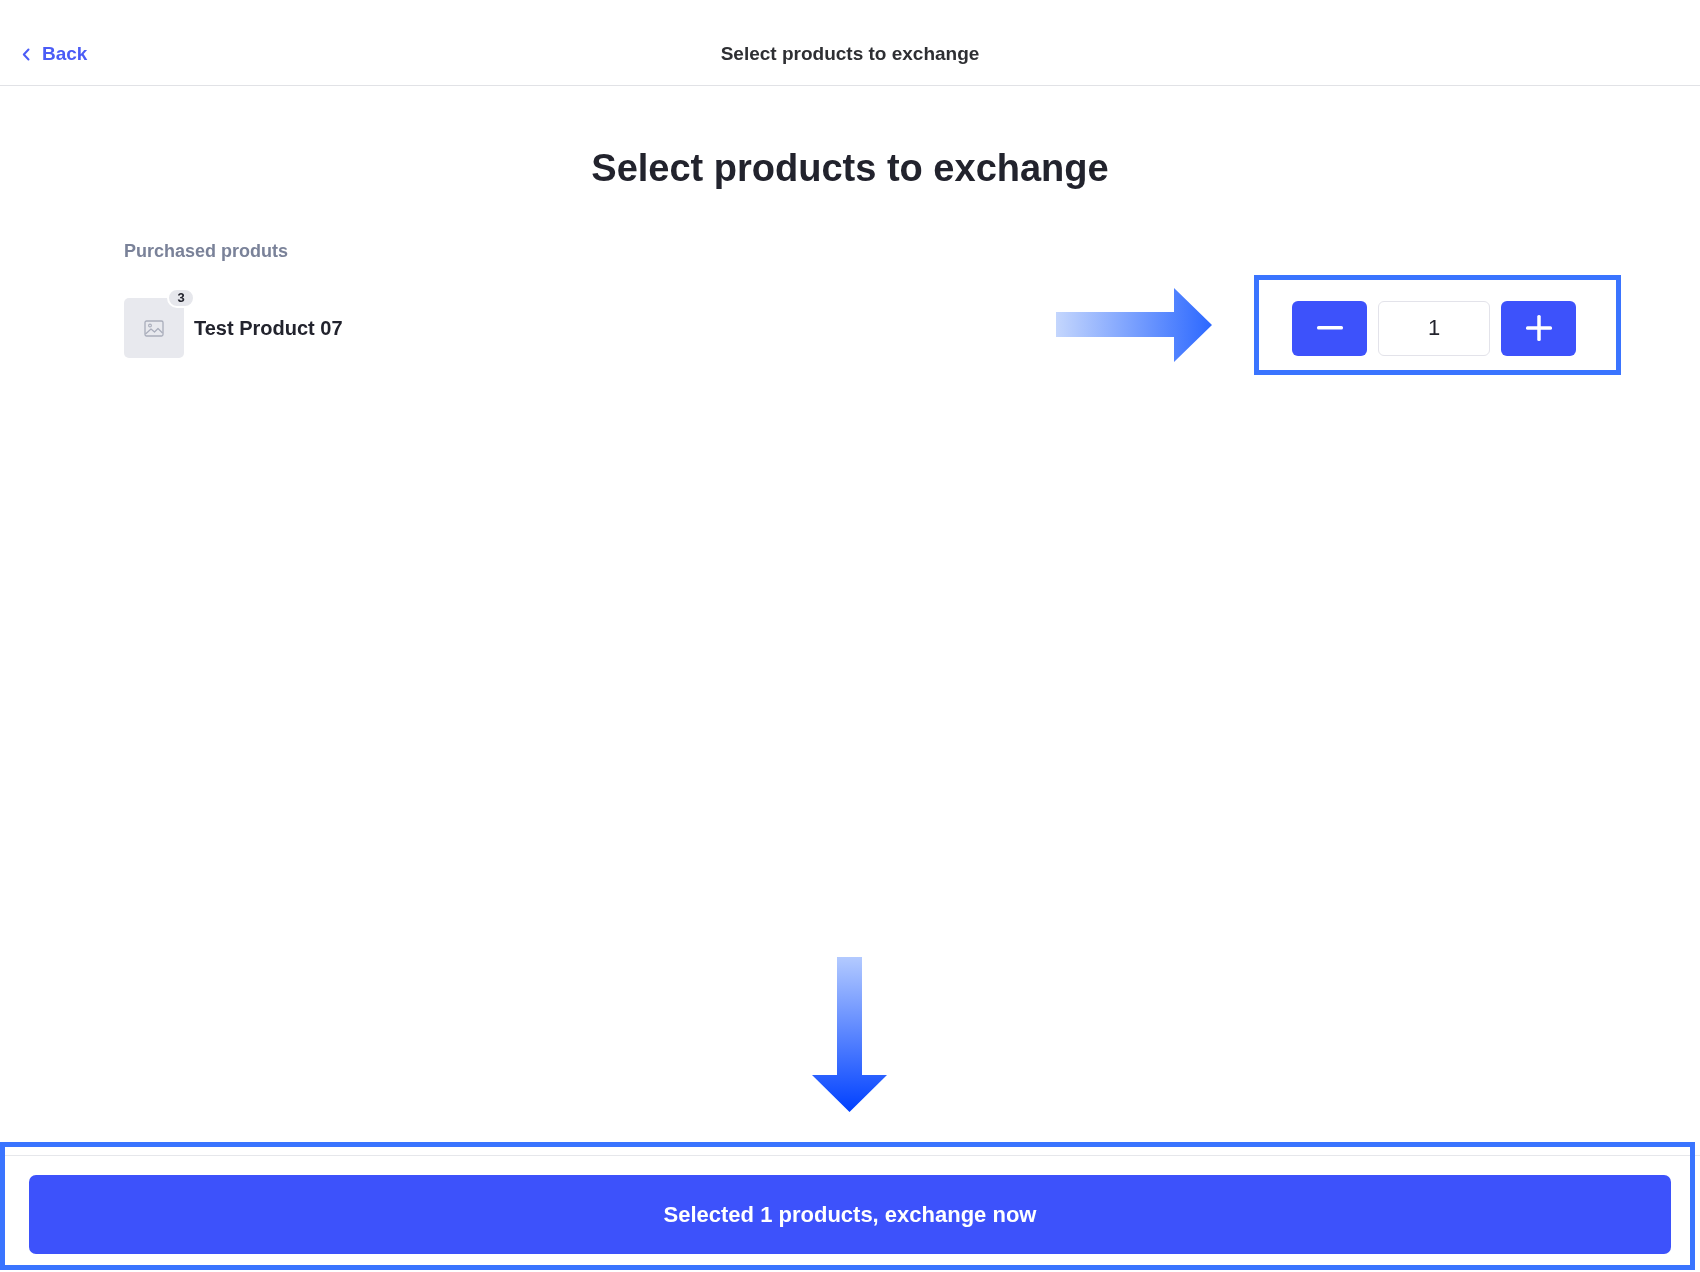  What do you see at coordinates (268, 328) in the screenshot?
I see `product-name: Test Product 07` at bounding box center [268, 328].